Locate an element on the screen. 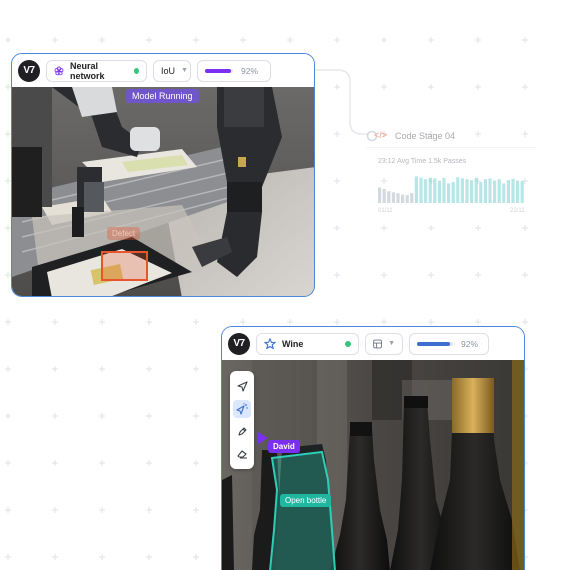 The height and width of the screenshot is (570, 567). auto-annotate-icon is located at coordinates (242, 408).